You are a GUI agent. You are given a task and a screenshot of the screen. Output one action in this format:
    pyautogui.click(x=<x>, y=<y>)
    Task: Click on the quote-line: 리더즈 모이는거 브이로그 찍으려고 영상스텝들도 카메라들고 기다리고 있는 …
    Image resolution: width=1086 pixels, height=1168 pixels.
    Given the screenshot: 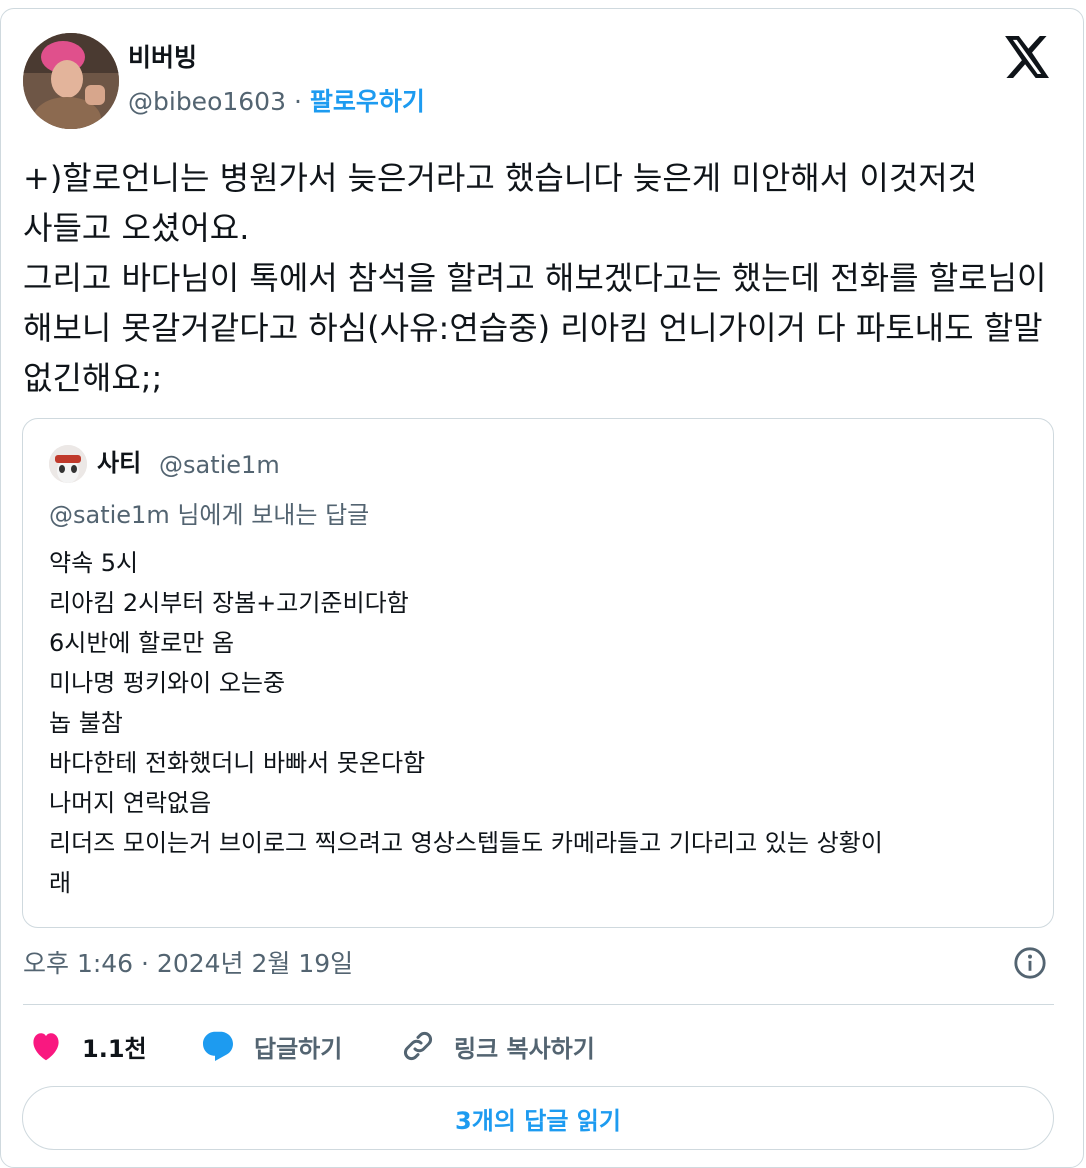 What is the action you would take?
    pyautogui.click(x=466, y=843)
    